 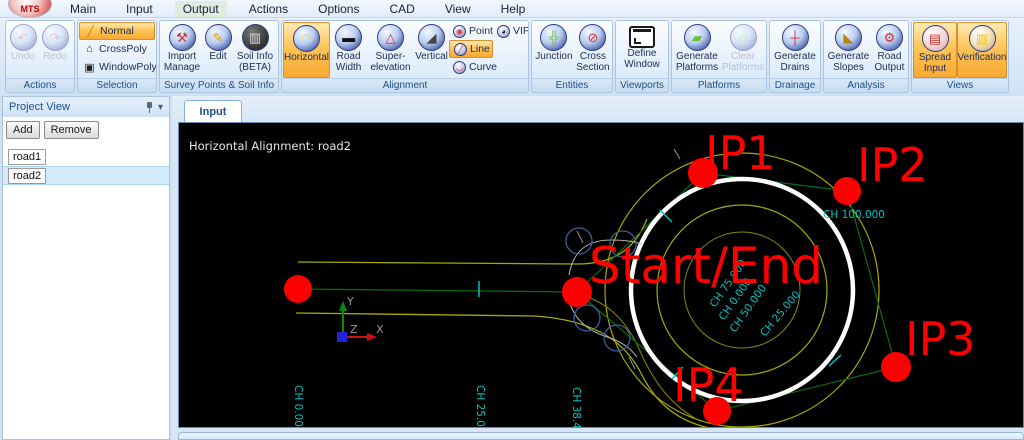 What do you see at coordinates (743, 50) in the screenshot?
I see `clear-platforms-button: ▱ Clear Platforms` at bounding box center [743, 50].